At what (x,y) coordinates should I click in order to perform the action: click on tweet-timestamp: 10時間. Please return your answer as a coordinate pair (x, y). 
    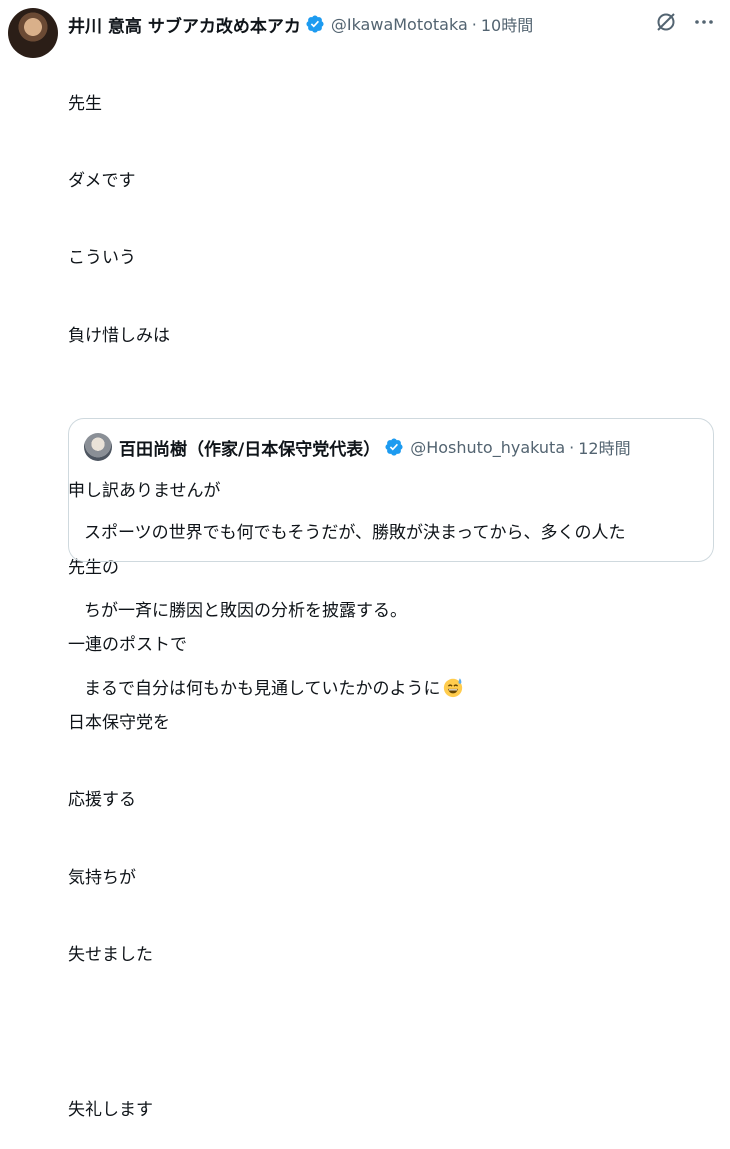
    Looking at the image, I should click on (507, 24).